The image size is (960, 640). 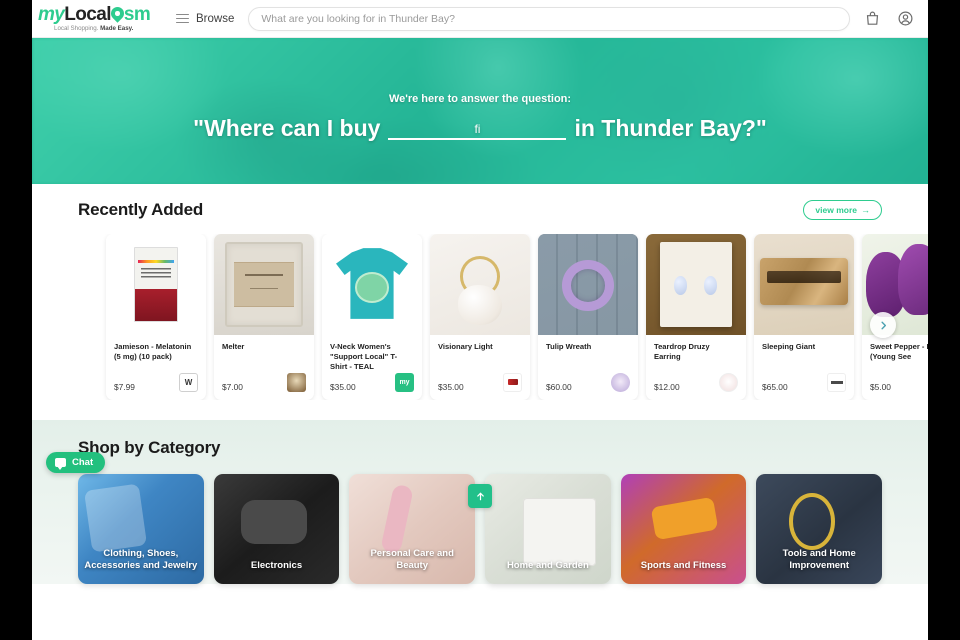 What do you see at coordinates (683, 528) in the screenshot?
I see `category-card: Sports and Fitness` at bounding box center [683, 528].